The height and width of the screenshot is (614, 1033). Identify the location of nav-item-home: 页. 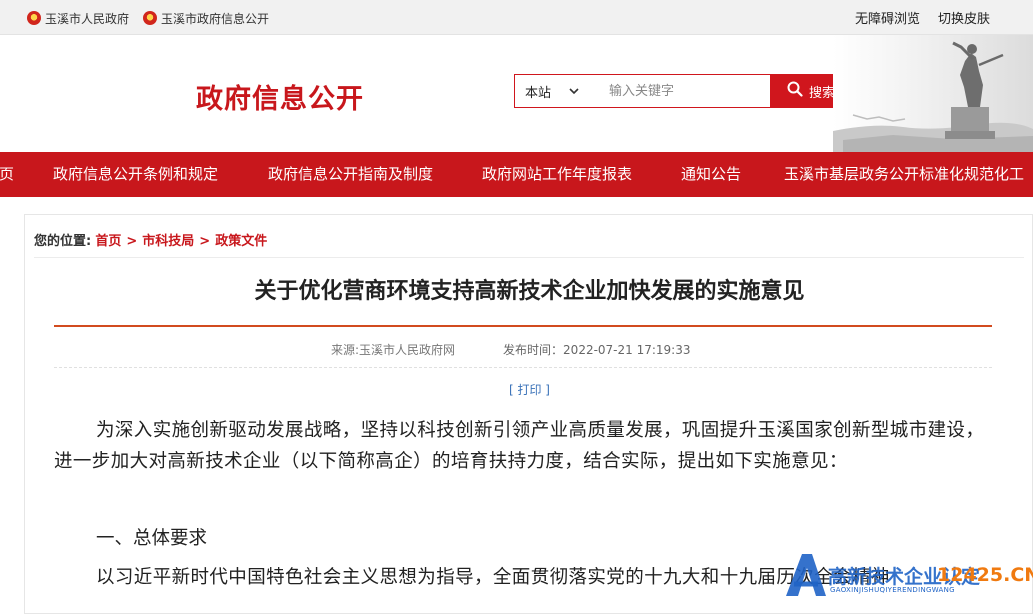
(7, 174).